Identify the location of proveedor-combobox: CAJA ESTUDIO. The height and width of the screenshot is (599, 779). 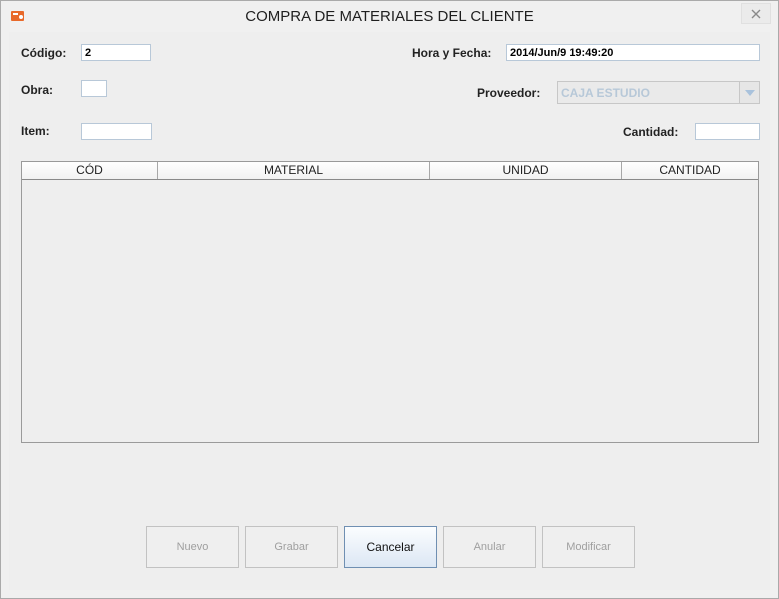
(658, 92).